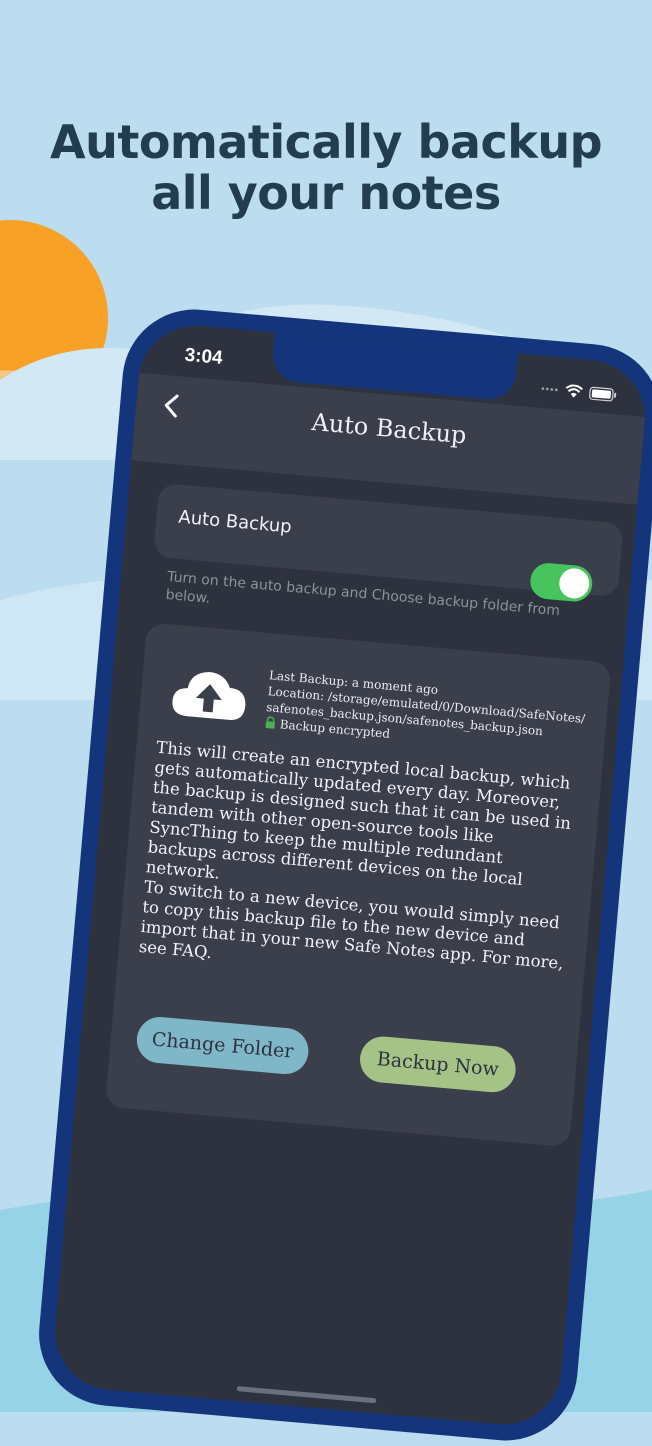  I want to click on status-icons: ••••, so click(578, 392).